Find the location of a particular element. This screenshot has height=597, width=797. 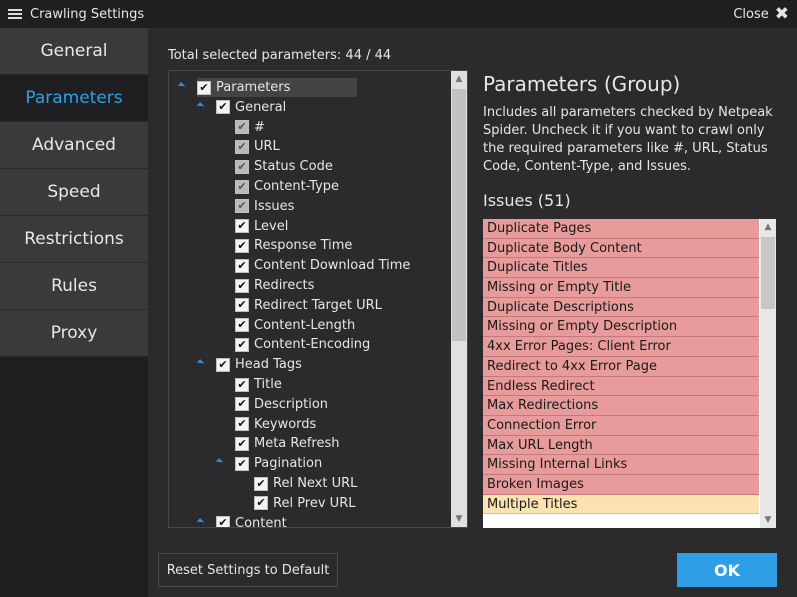

tree-item: ✔ Title is located at coordinates (258, 384).